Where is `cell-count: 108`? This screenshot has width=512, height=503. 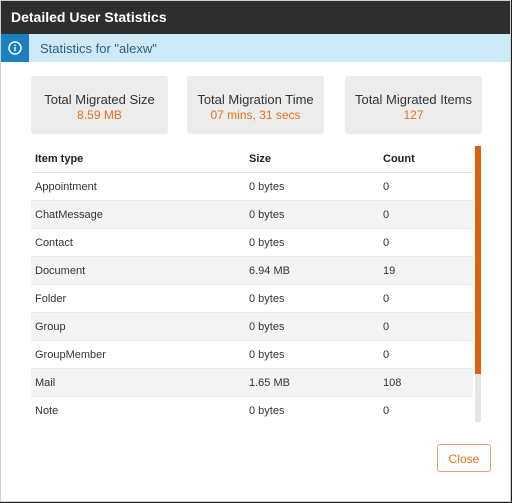
cell-count: 108 is located at coordinates (426, 382).